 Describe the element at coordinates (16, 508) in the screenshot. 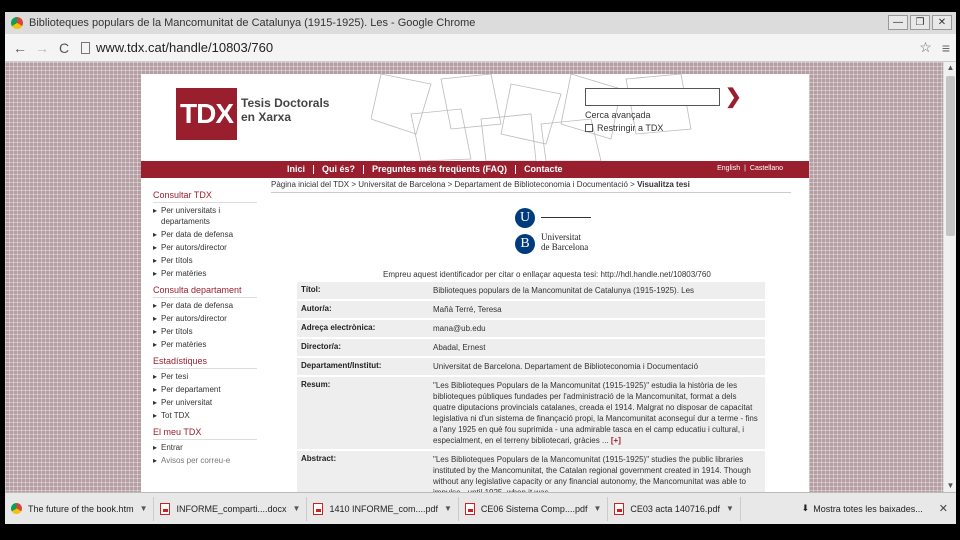

I see `web-page-icon` at that location.